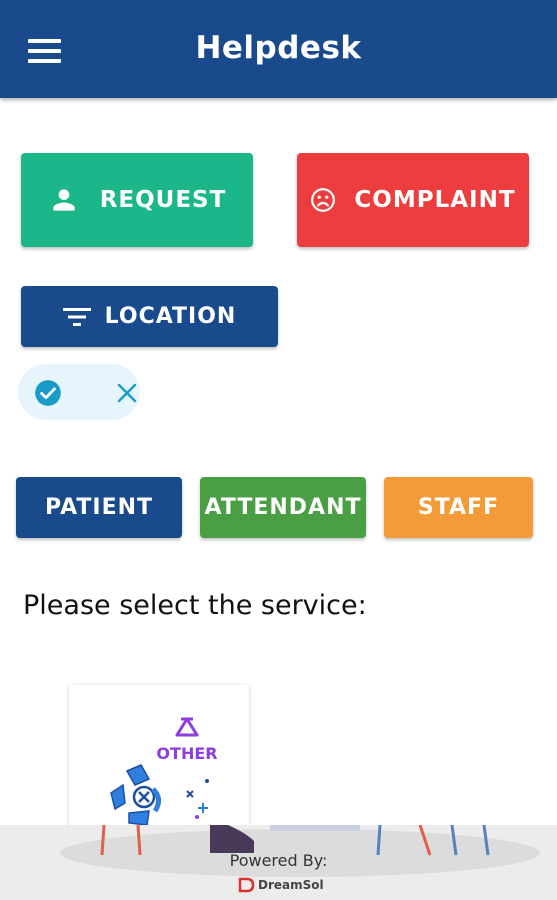  Describe the element at coordinates (99, 507) in the screenshot. I see `patient-button: PATIENT` at that location.